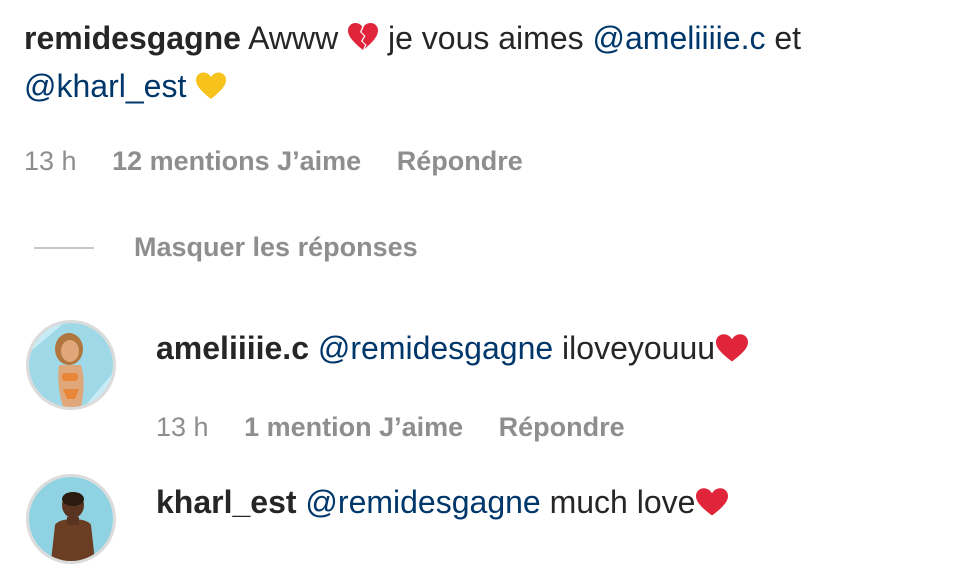  Describe the element at coordinates (236, 161) in the screenshot. I see `likes-count-link: 12 mentions J’aime` at that location.